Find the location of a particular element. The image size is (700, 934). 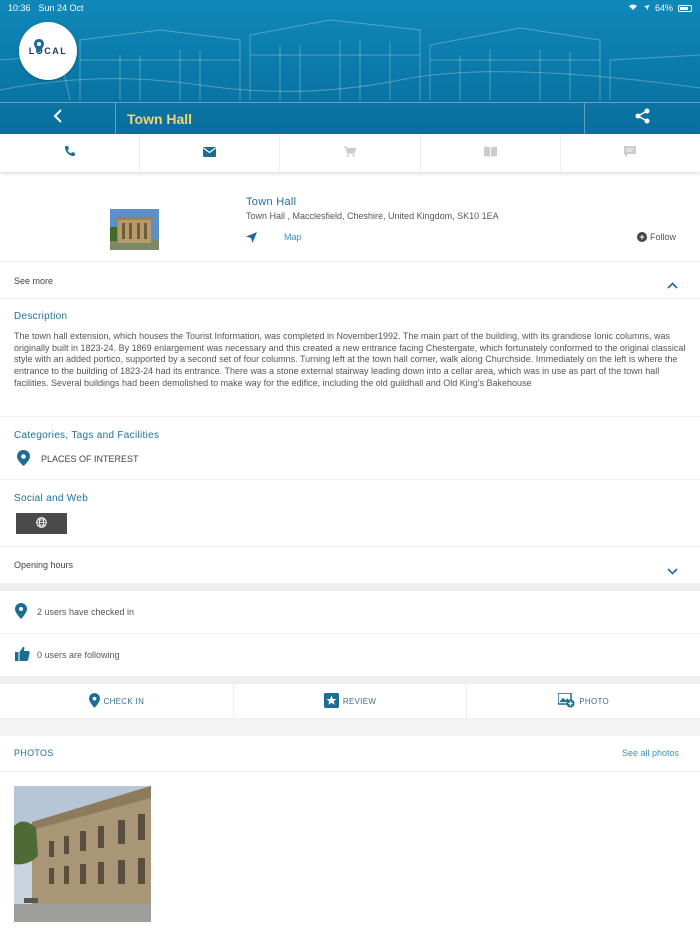

photos-header: PHOTOS See all photos is located at coordinates (350, 754).